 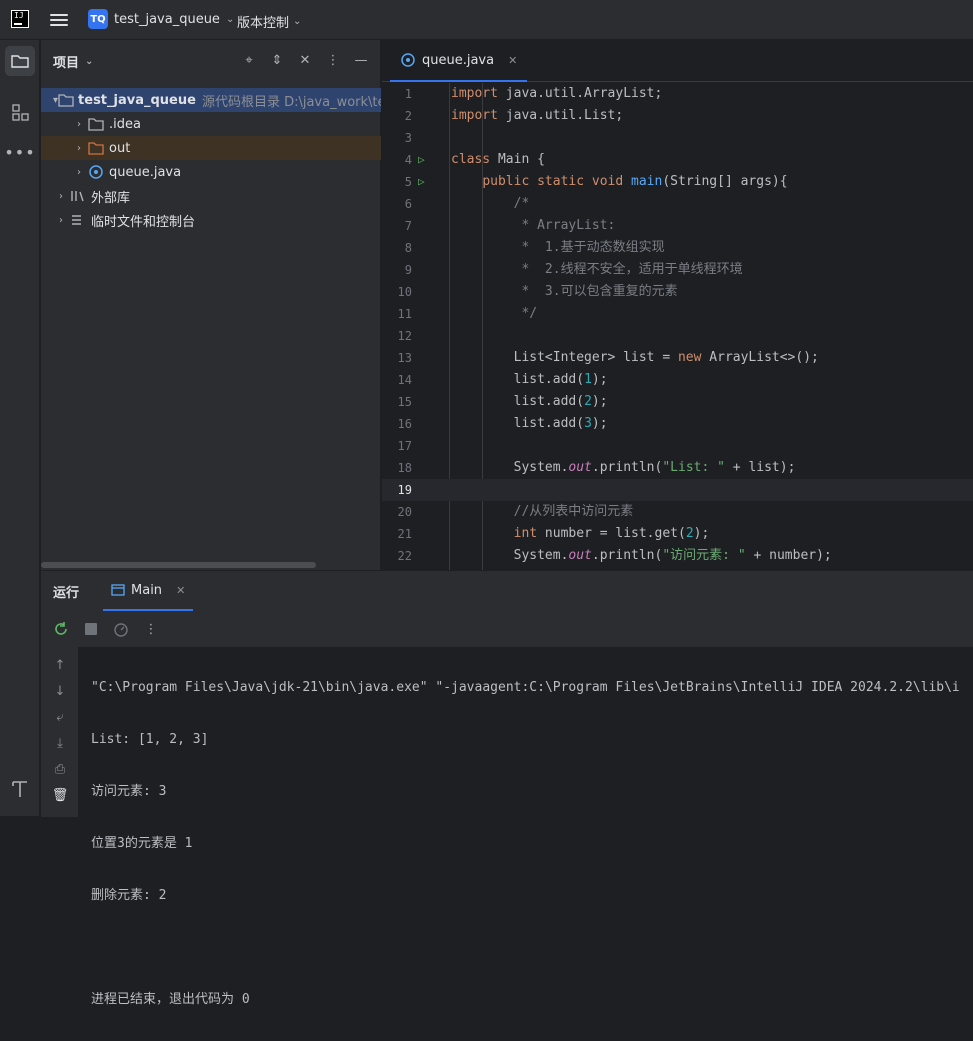 I want to click on code-line: 4 ▷ class Main {, so click(x=677, y=160).